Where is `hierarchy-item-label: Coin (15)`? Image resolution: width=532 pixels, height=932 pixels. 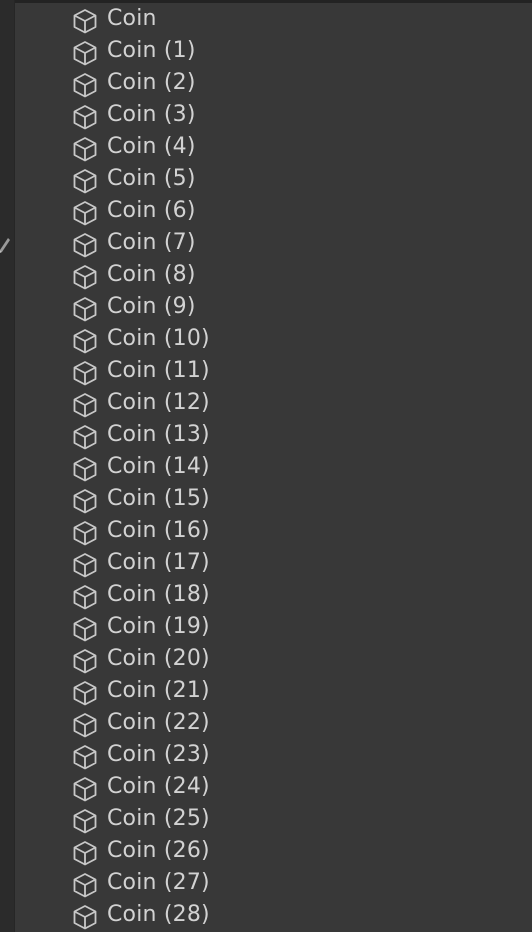 hierarchy-item-label: Coin (15) is located at coordinates (158, 498).